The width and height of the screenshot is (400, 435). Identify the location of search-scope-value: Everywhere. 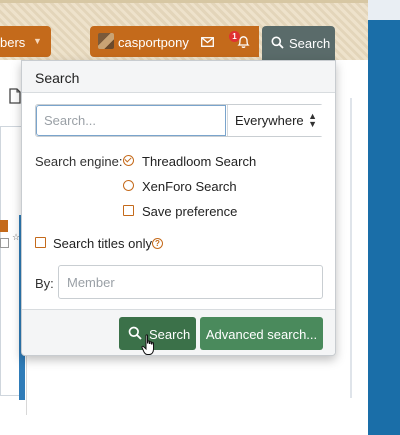
(269, 120).